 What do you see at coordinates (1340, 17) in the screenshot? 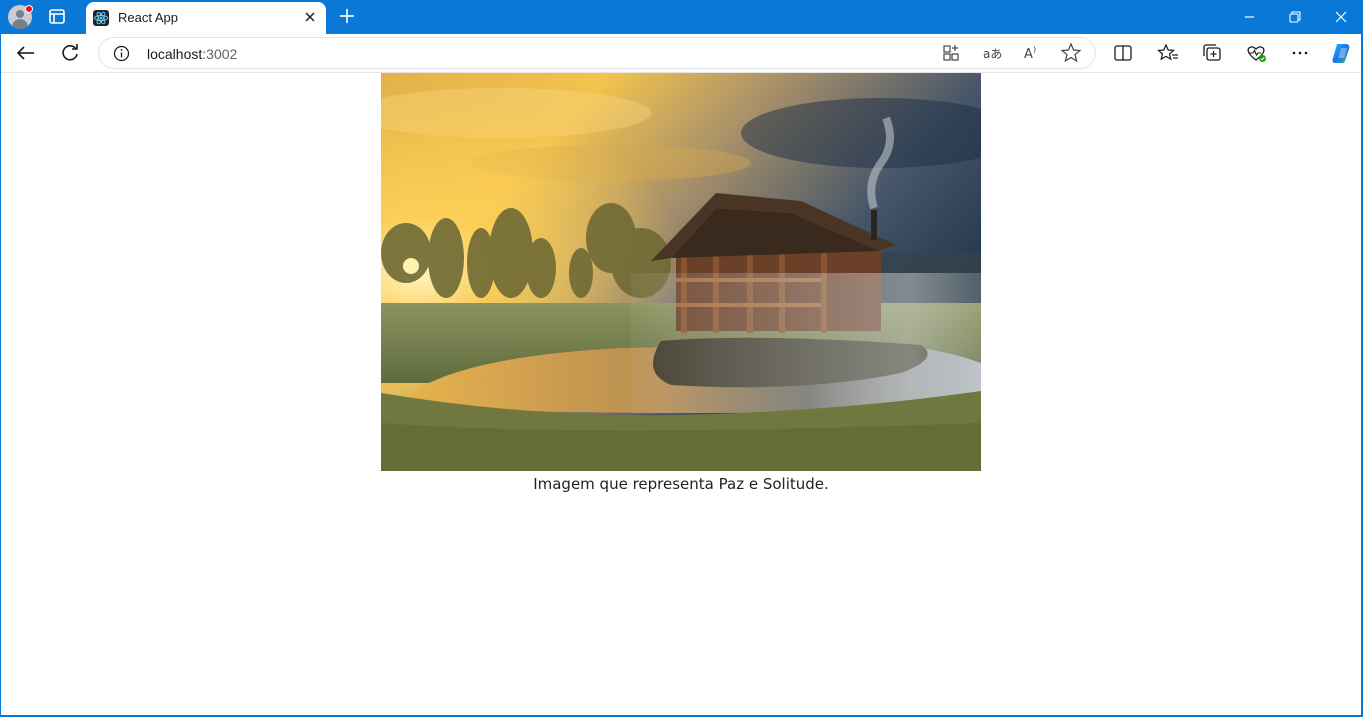
I see `close-window-icon` at bounding box center [1340, 17].